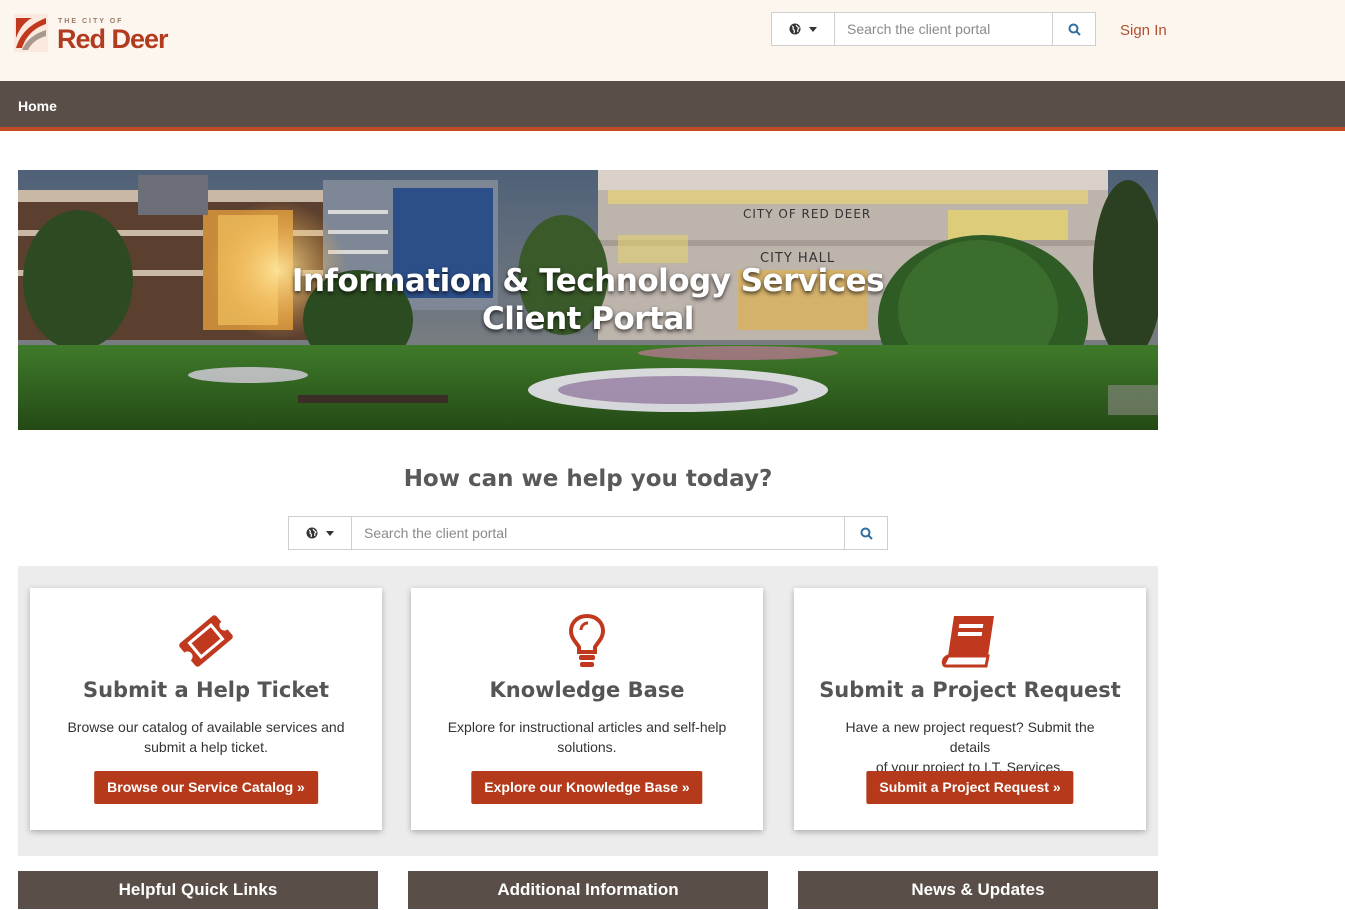 The width and height of the screenshot is (1345, 910). What do you see at coordinates (587, 787) in the screenshot?
I see `explore-knowledge-base-button: Explore our Knowledge Base »` at bounding box center [587, 787].